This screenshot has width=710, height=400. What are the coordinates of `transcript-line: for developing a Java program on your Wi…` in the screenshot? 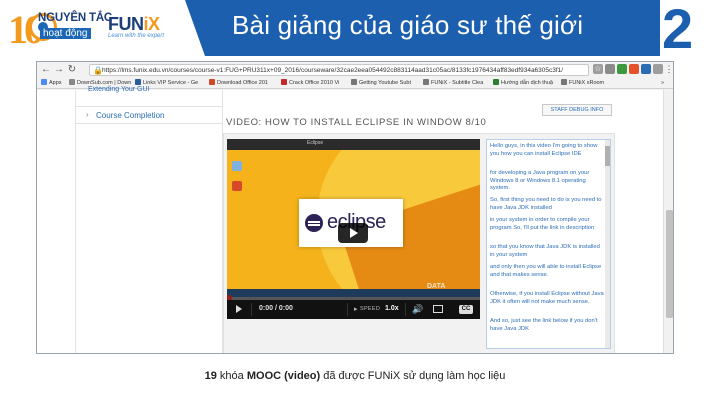 It's located at (547, 181).